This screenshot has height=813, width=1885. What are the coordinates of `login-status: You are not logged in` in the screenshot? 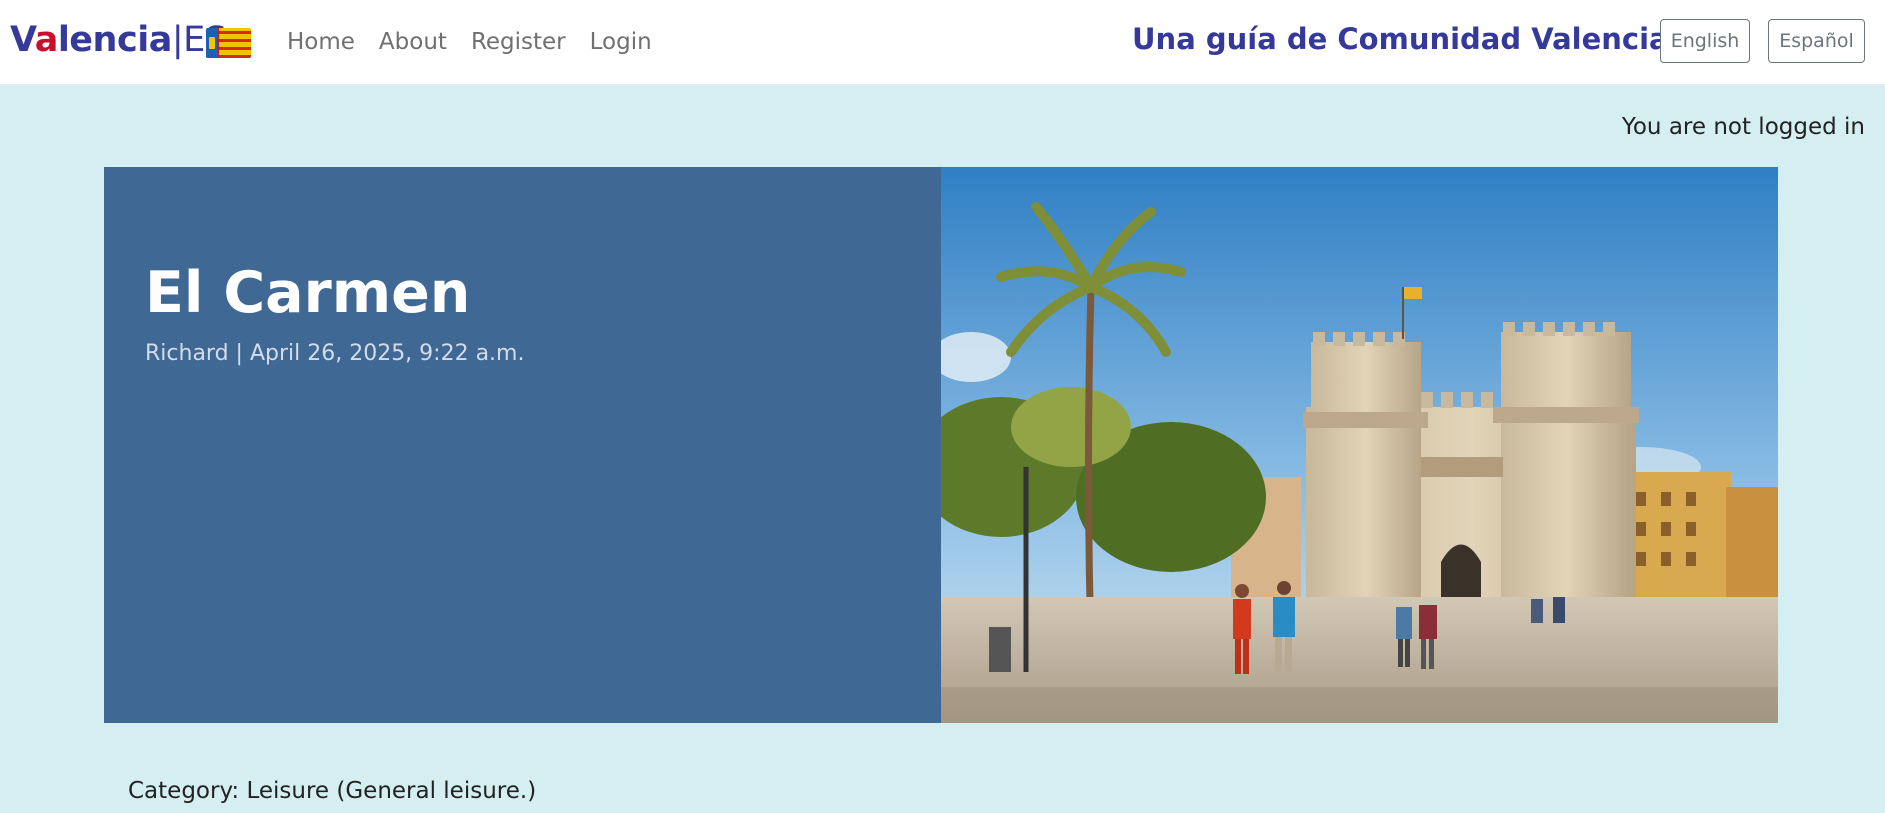 It's located at (1743, 127).